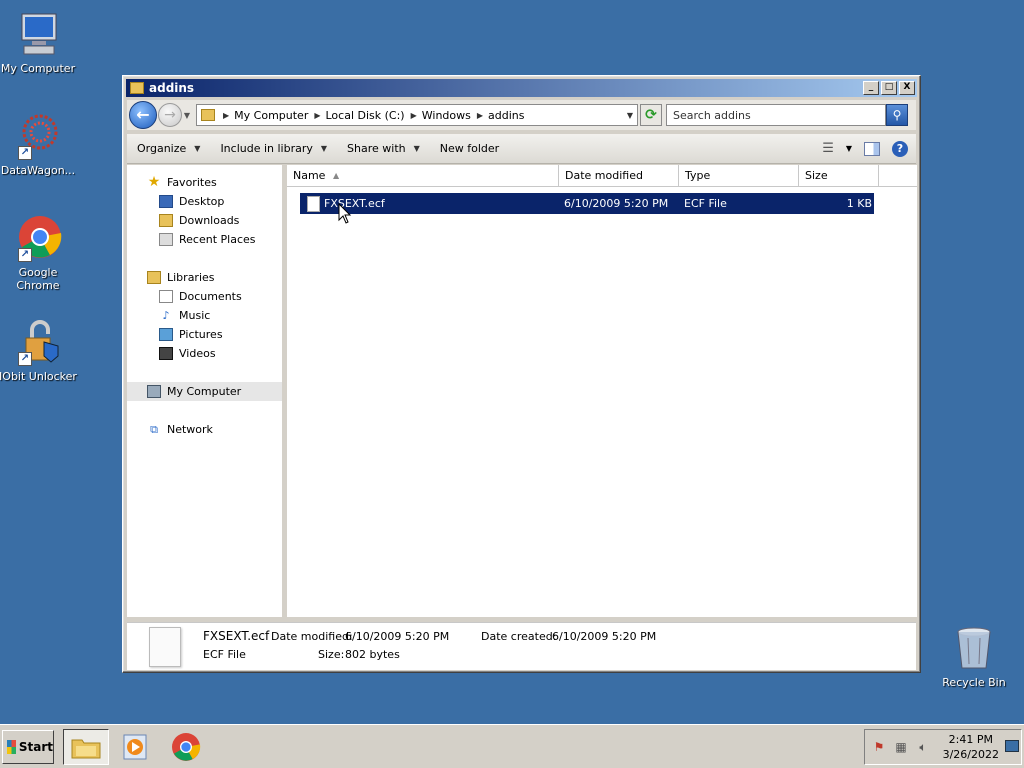  Describe the element at coordinates (616, 203) in the screenshot. I see `file-date-modified: 6/10/2009 5:20 PM` at that location.